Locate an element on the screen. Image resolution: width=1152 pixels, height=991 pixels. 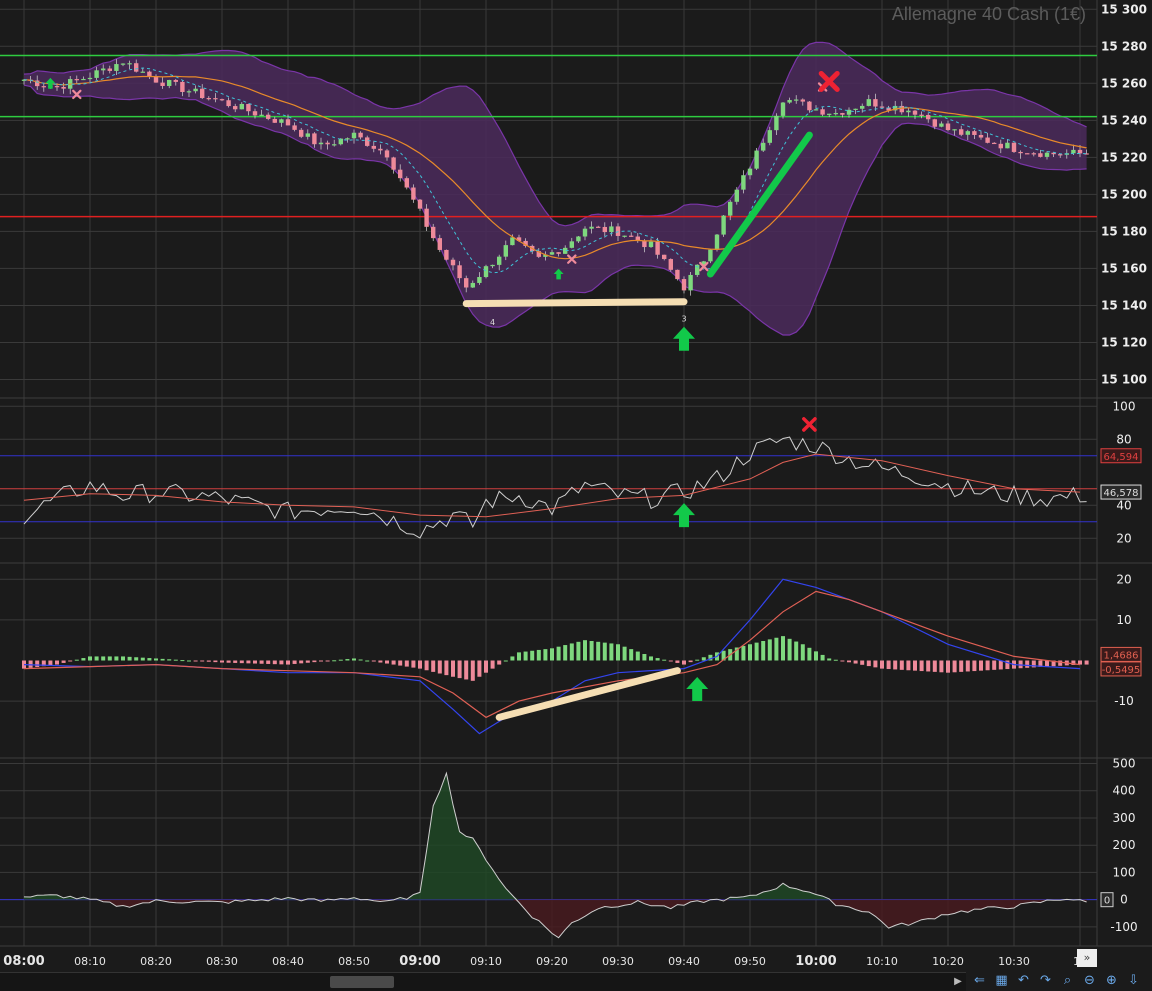
y-tick-label: 15 160 is located at coordinates (1124, 268).